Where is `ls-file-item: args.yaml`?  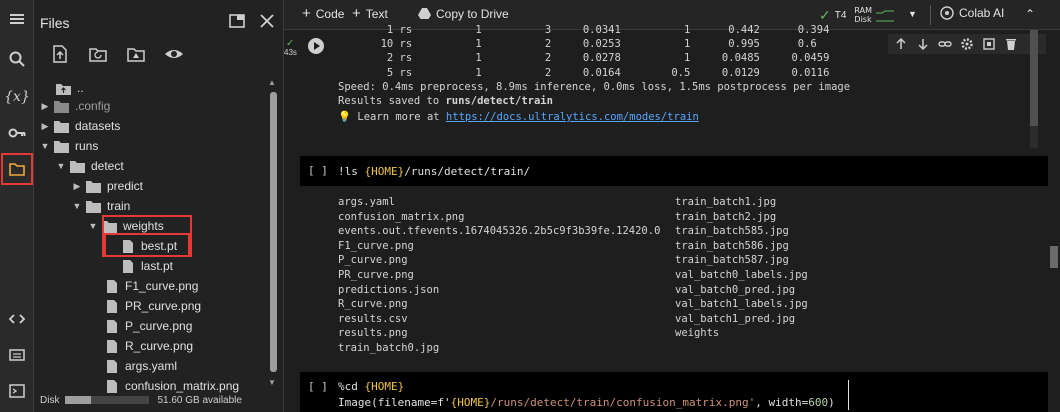 ls-file-item: args.yaml is located at coordinates (366, 202).